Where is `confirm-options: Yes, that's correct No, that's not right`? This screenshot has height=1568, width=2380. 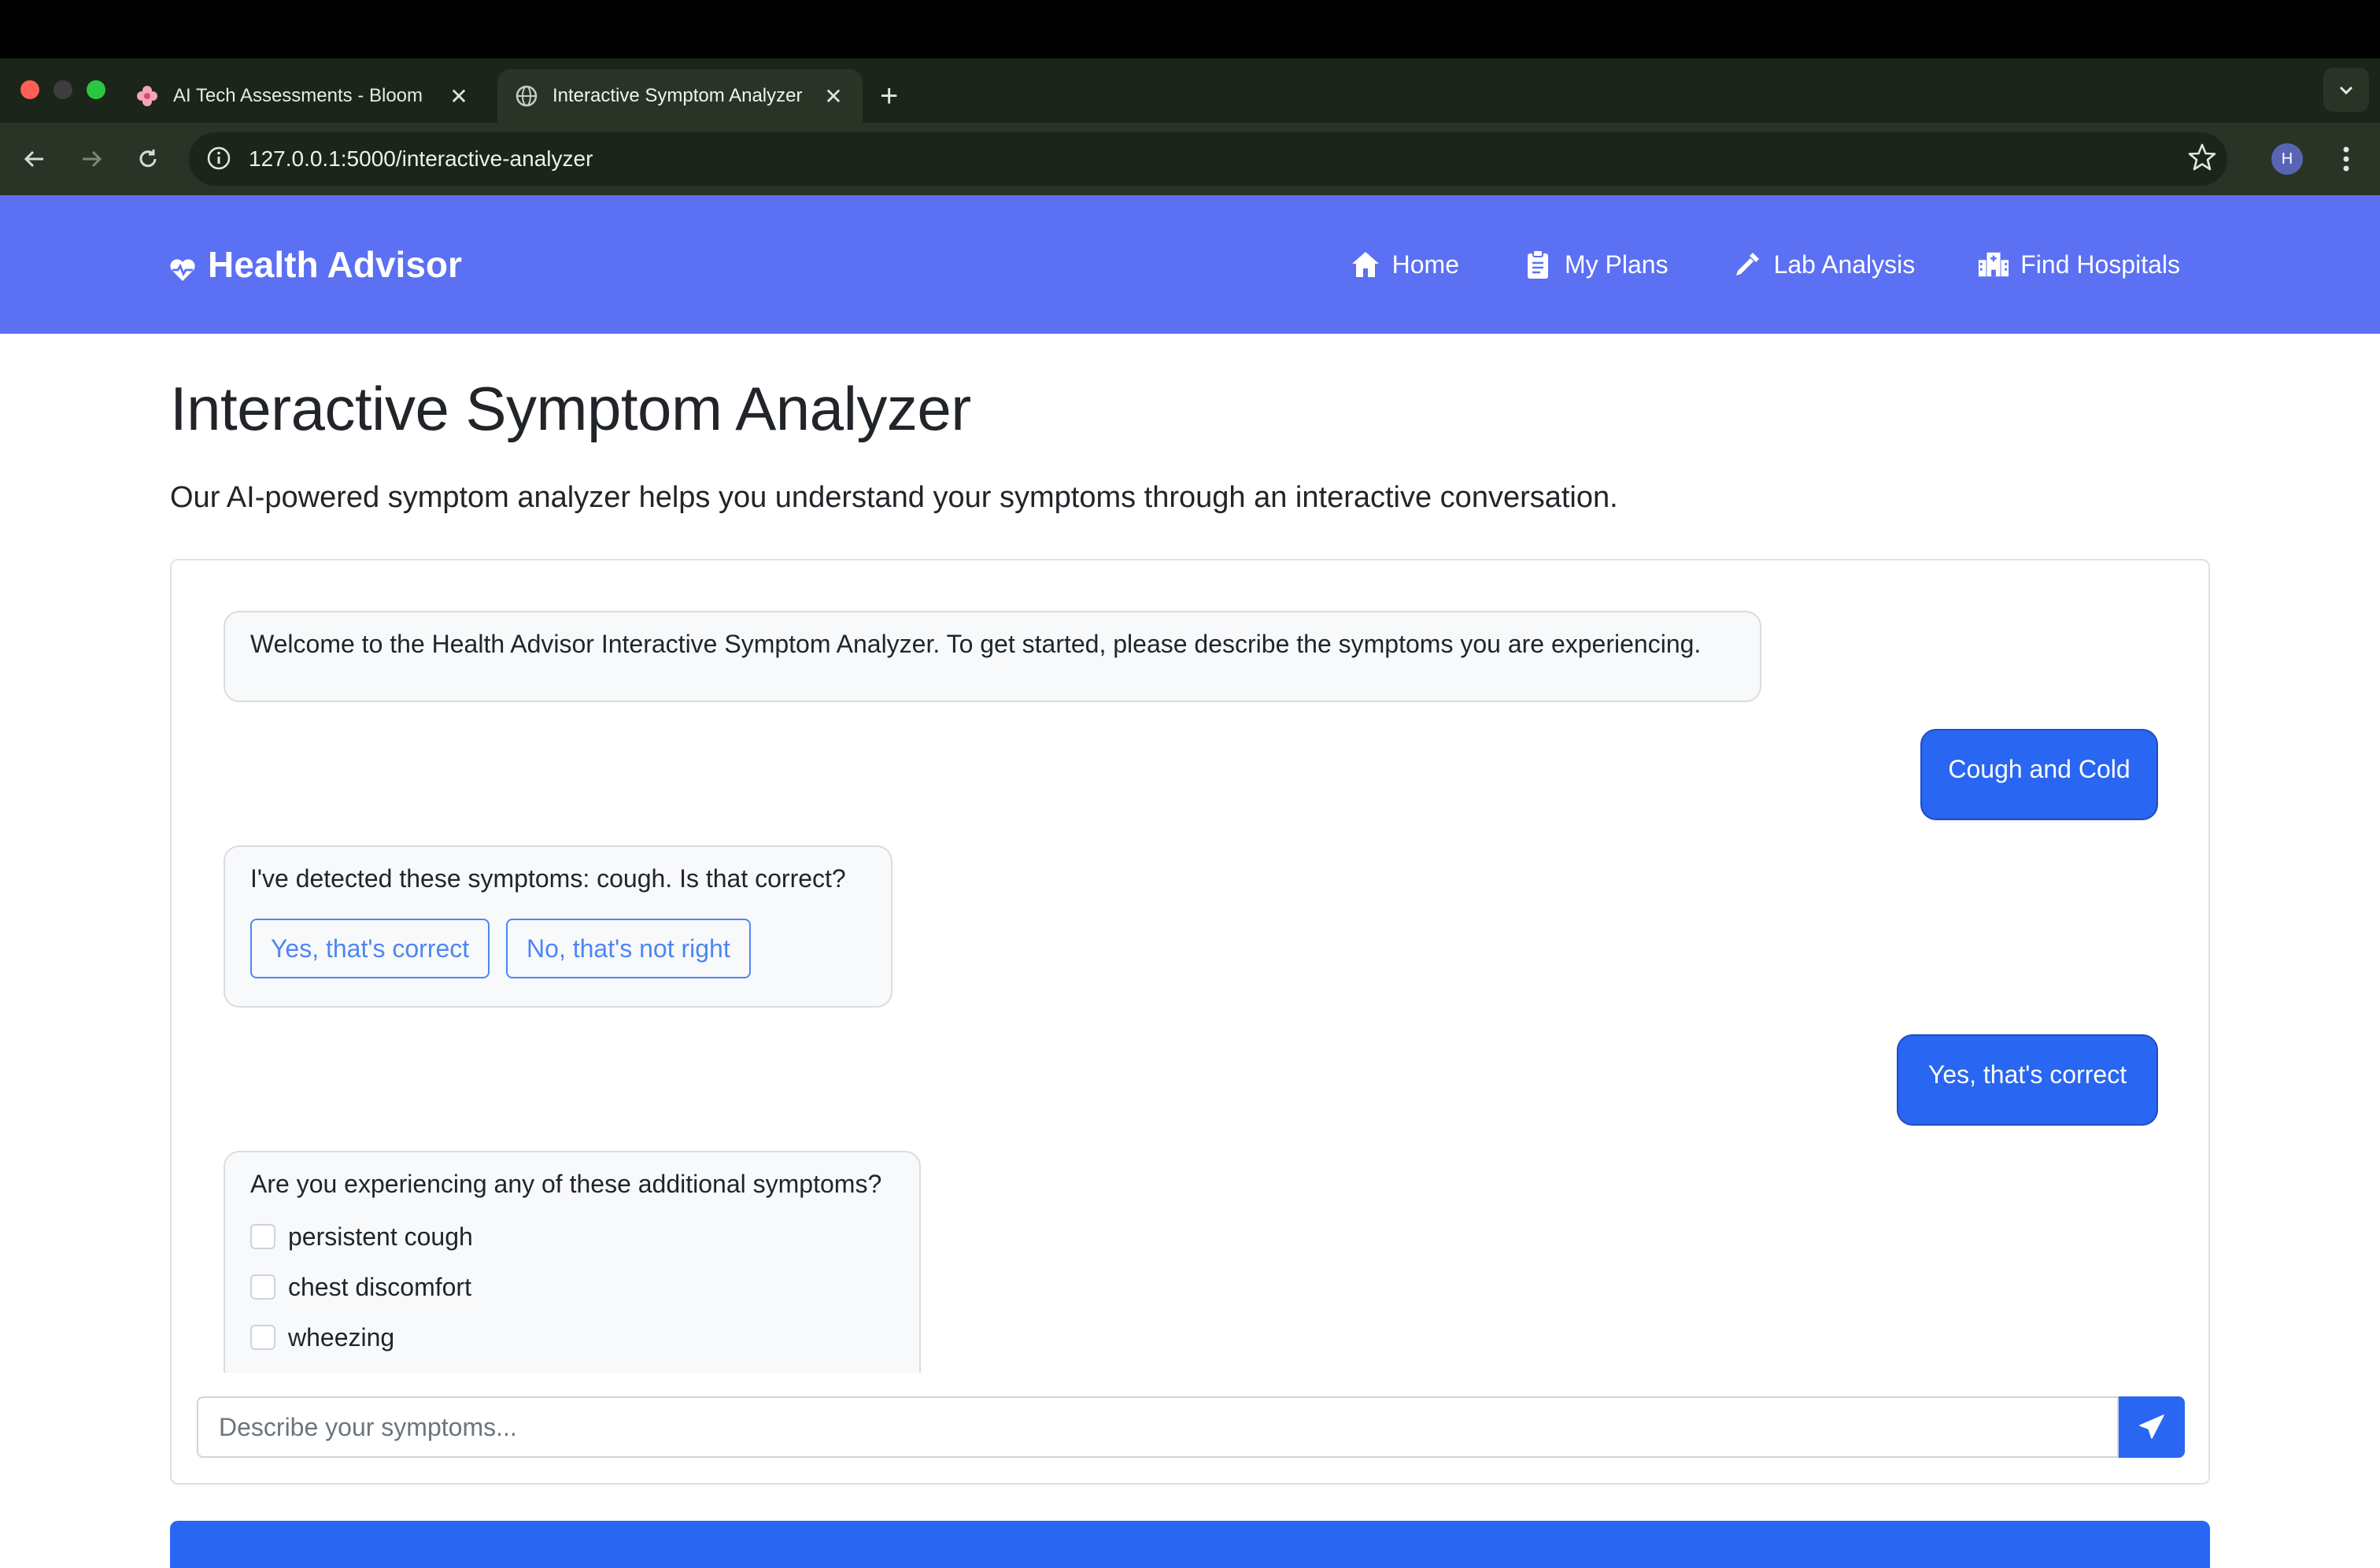 confirm-options: Yes, that's correct No, that's not right is located at coordinates (558, 948).